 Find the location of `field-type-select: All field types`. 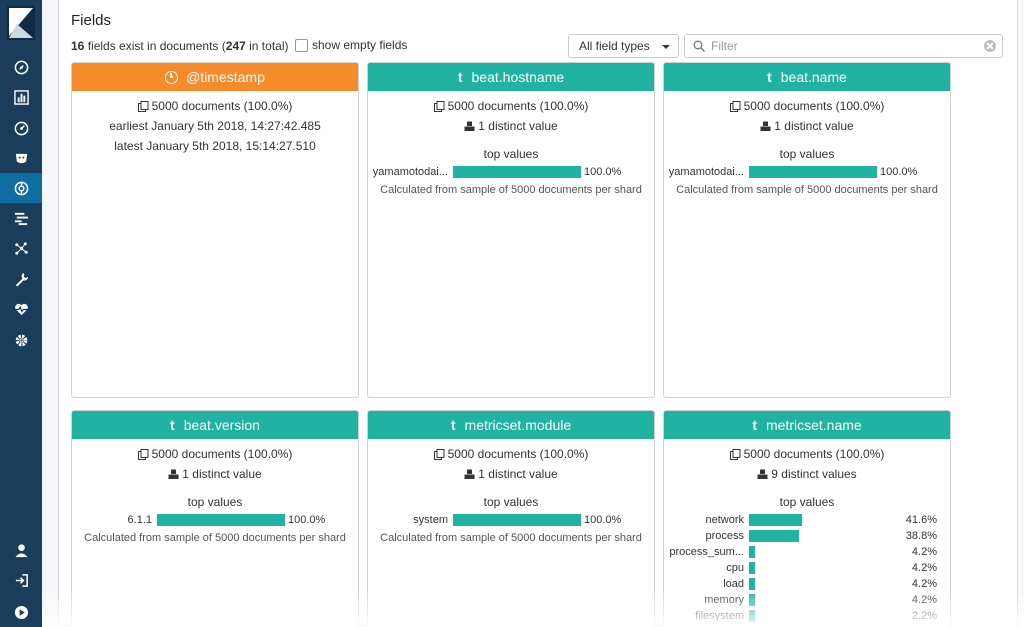

field-type-select: All field types is located at coordinates (623, 46).